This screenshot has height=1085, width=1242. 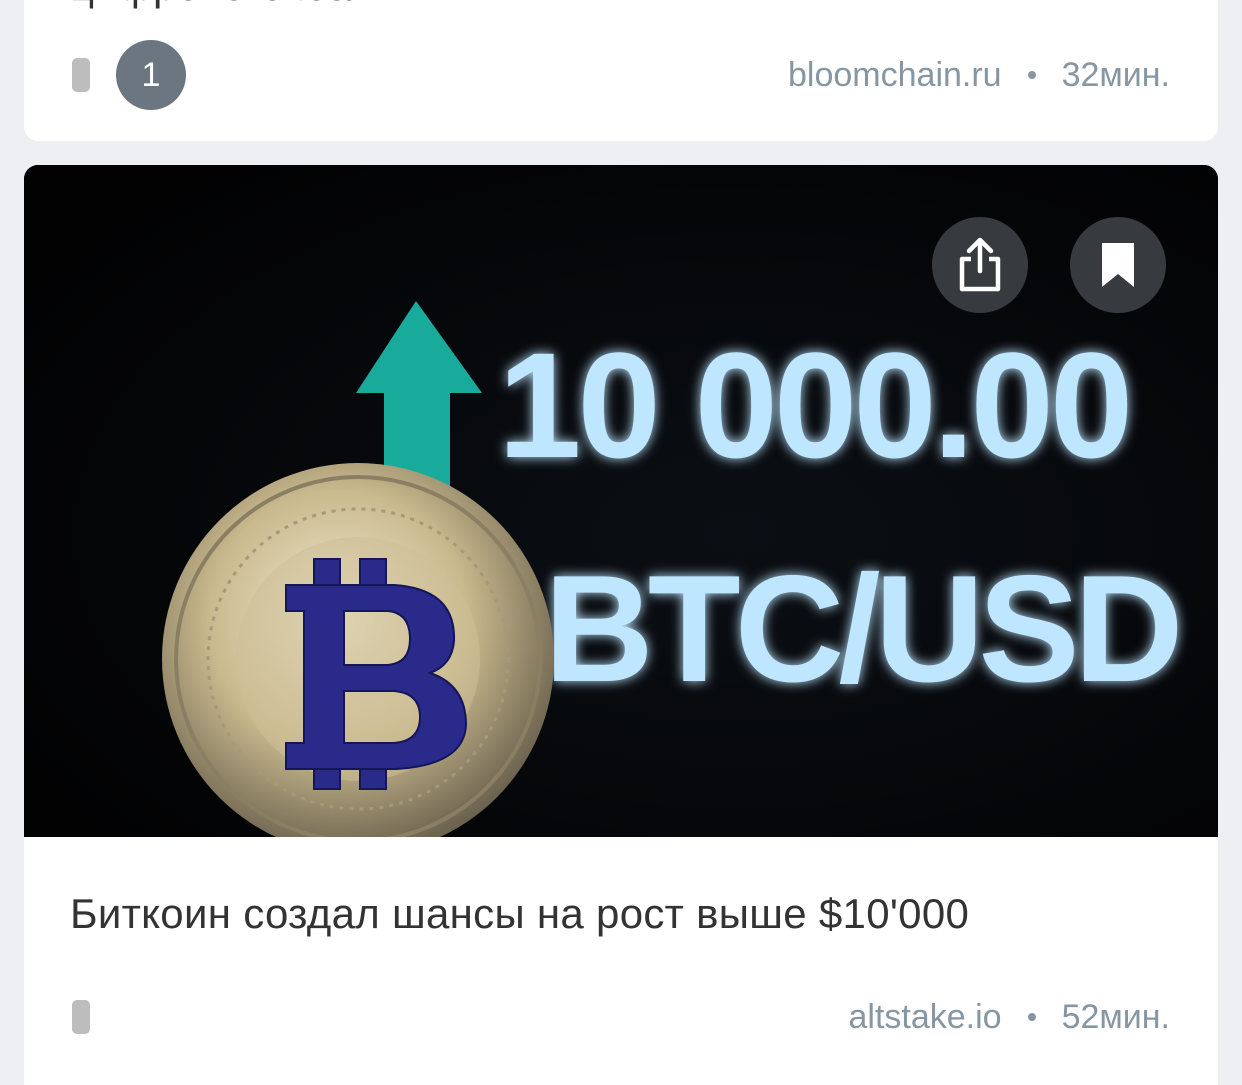 I want to click on news-card: цифрового юаня 1 bloomchain.ru 32мин., so click(x=621, y=70).